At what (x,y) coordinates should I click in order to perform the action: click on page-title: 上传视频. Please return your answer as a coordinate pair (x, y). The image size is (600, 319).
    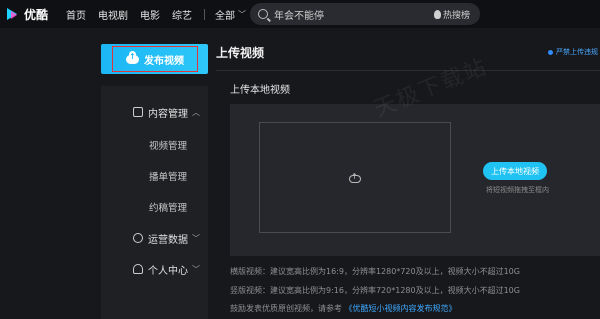
    Looking at the image, I should click on (240, 53).